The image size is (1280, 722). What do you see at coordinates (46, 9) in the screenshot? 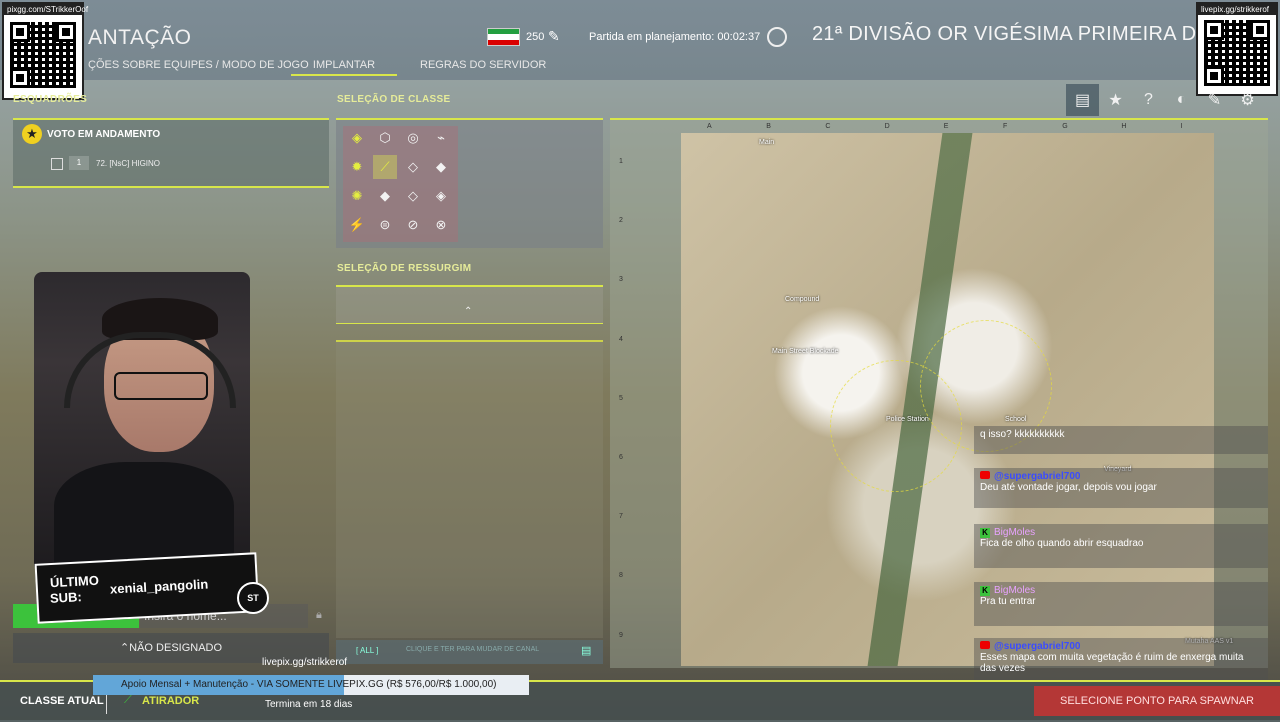
I see `qr-left-label: pixgg.com/STrikkerOof` at bounding box center [46, 9].